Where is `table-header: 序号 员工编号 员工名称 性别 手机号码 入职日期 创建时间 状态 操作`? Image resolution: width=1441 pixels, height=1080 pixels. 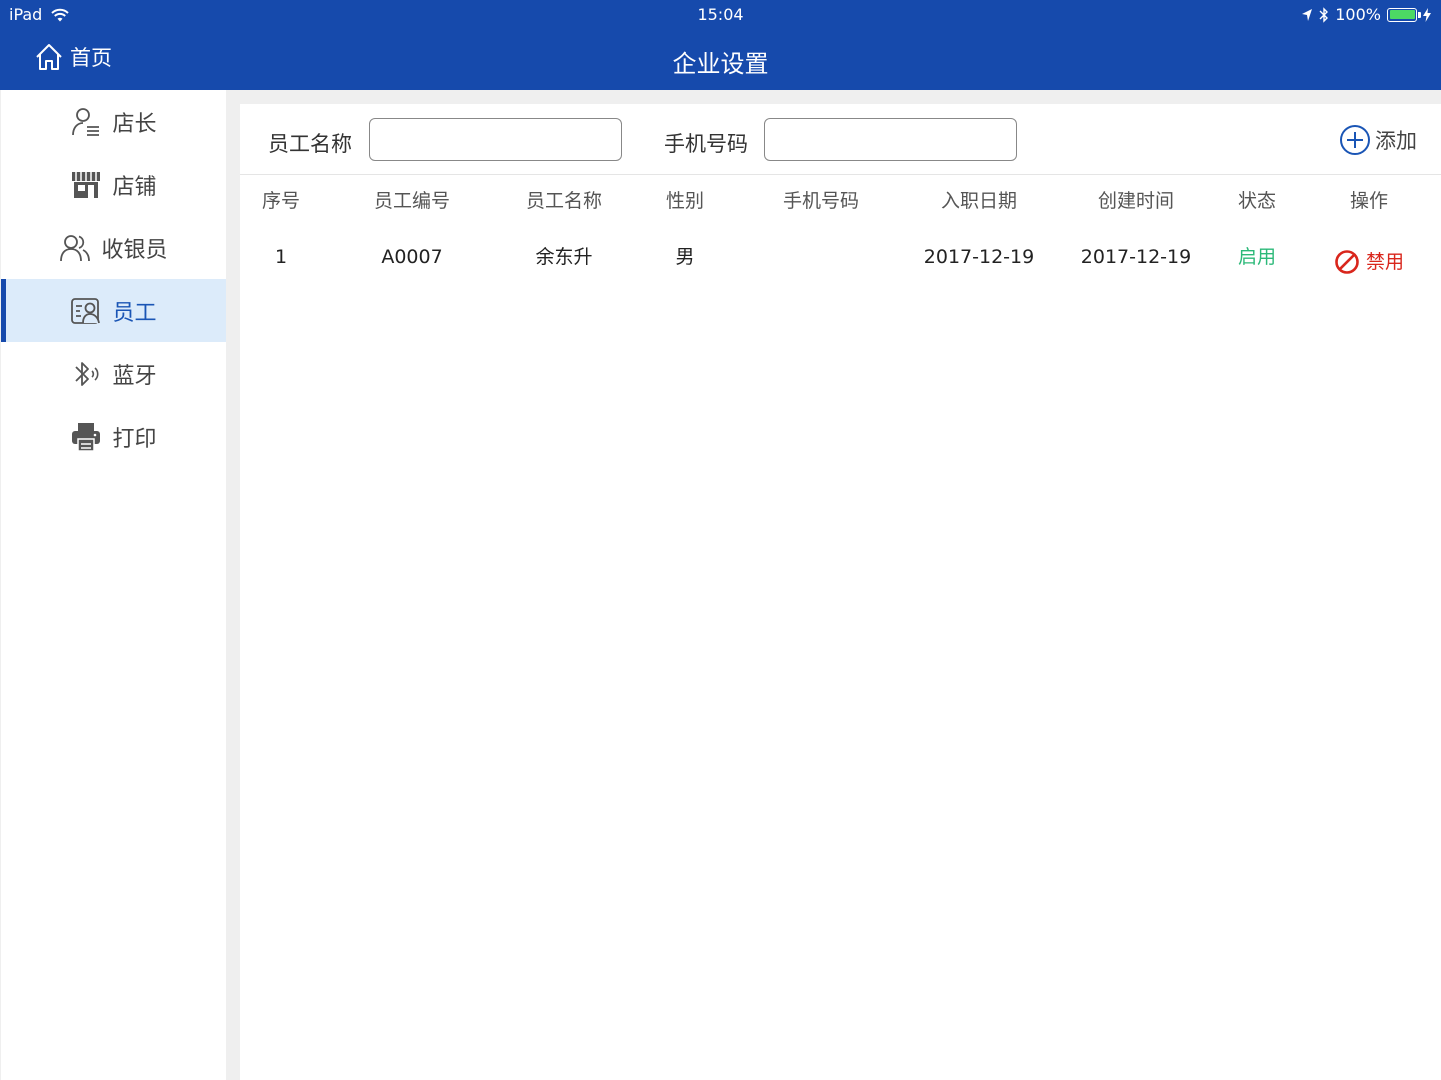
table-header: 序号 员工编号 员工名称 性别 手机号码 入职日期 创建时间 状态 操作 is located at coordinates (840, 206).